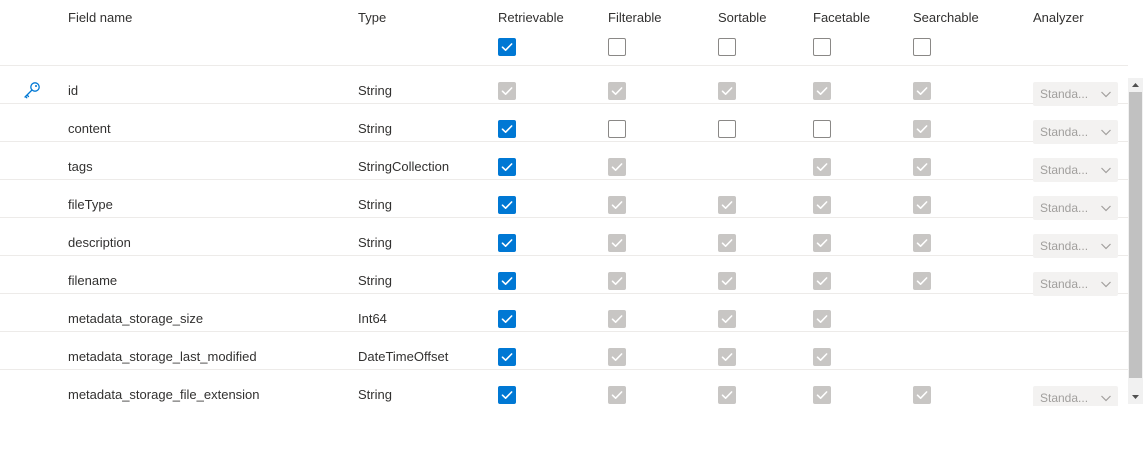  Describe the element at coordinates (372, 17) in the screenshot. I see `column-header-type: Type` at that location.